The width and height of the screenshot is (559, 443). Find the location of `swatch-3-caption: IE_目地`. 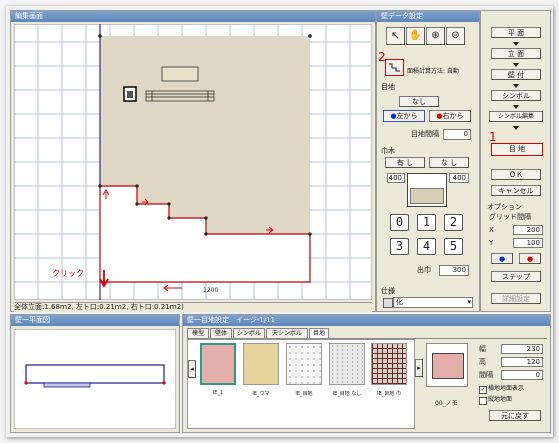

swatch-3-caption: IE_目地 is located at coordinates (304, 394).